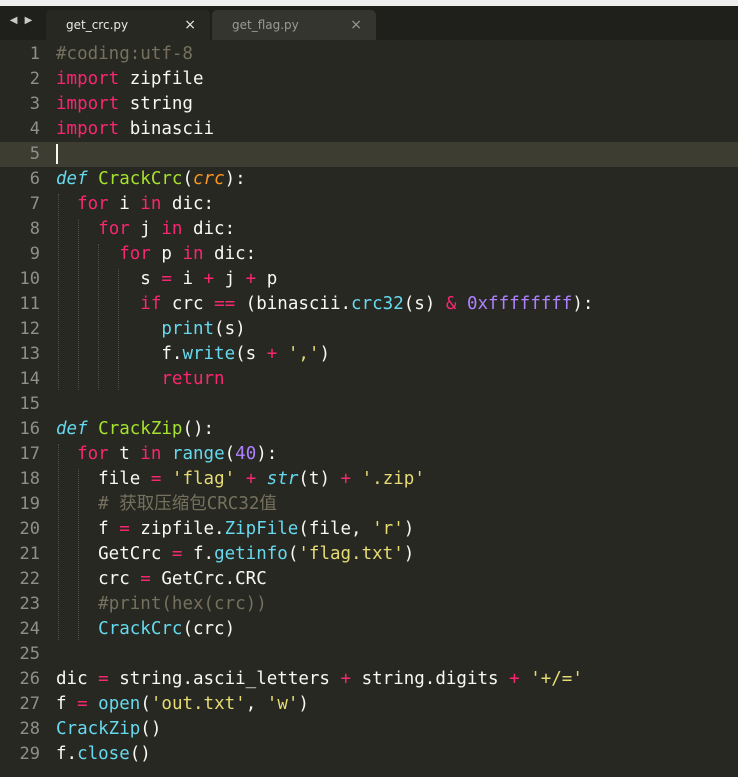 This screenshot has height=777, width=738. What do you see at coordinates (335, 529) in the screenshot?
I see `code-token: (file,` at bounding box center [335, 529].